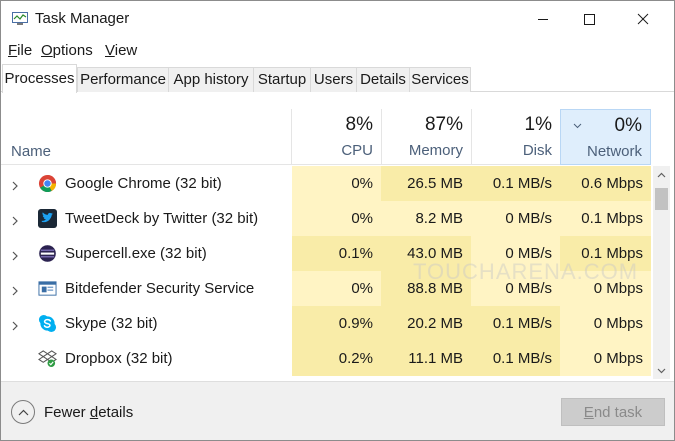  I want to click on process-memory: 26.5 MB, so click(426, 183).